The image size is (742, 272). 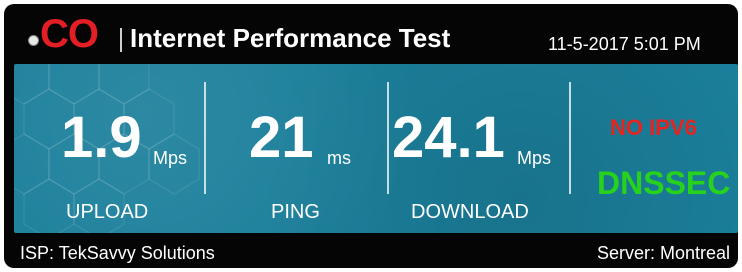 I want to click on widget-footer: ISP: TekSavvy Solutions Server: Montreal, so click(x=371, y=250).